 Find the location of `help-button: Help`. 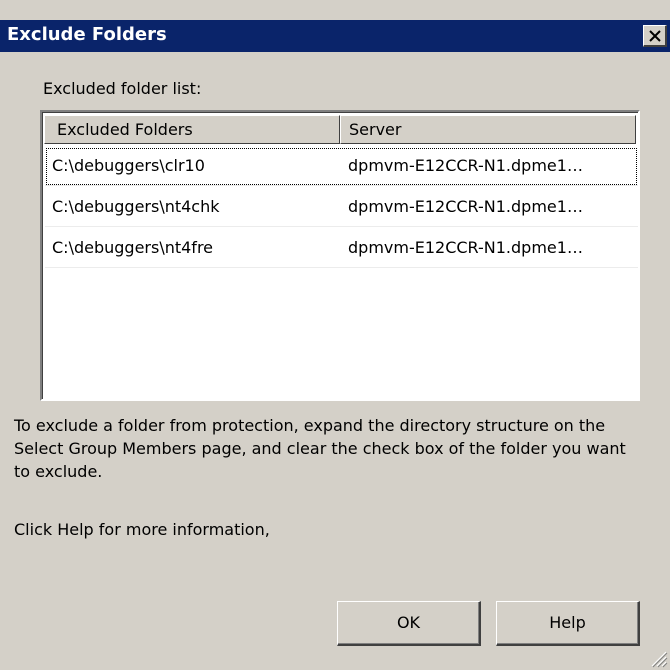

help-button: Help is located at coordinates (568, 623).